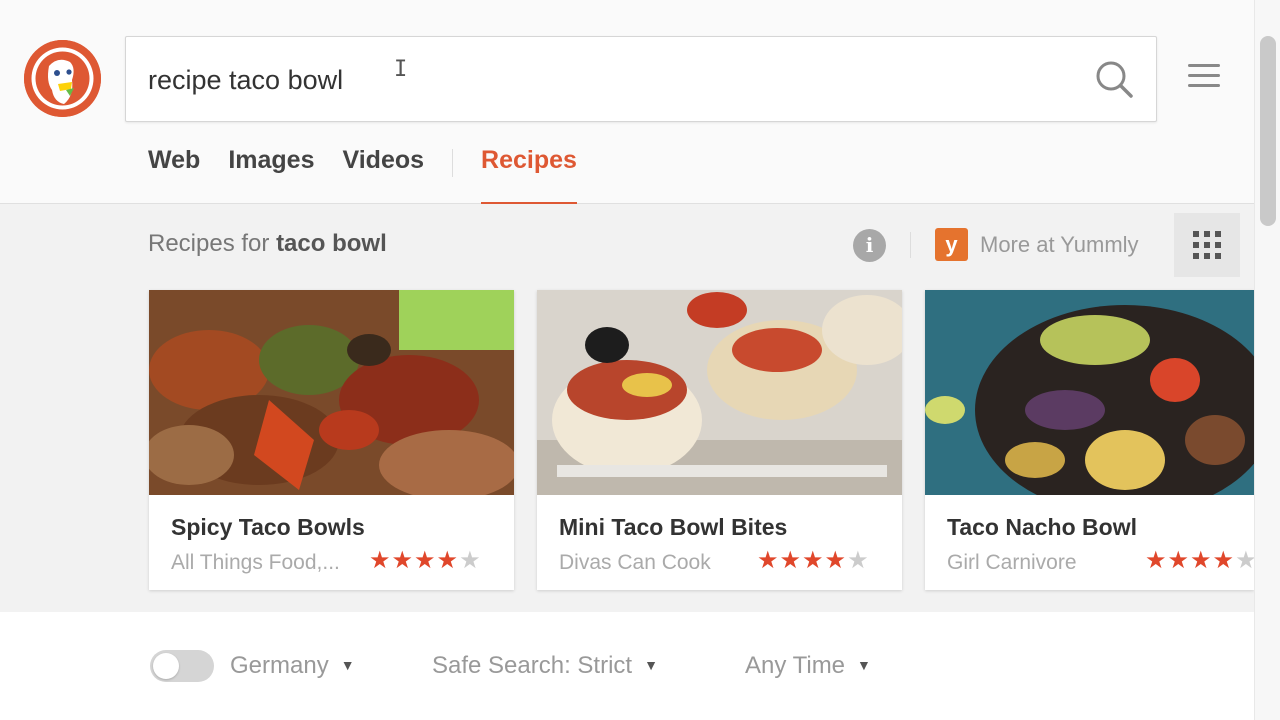 Image resolution: width=1280 pixels, height=720 pixels. Describe the element at coordinates (598, 80) in the screenshot. I see `search-input` at that location.